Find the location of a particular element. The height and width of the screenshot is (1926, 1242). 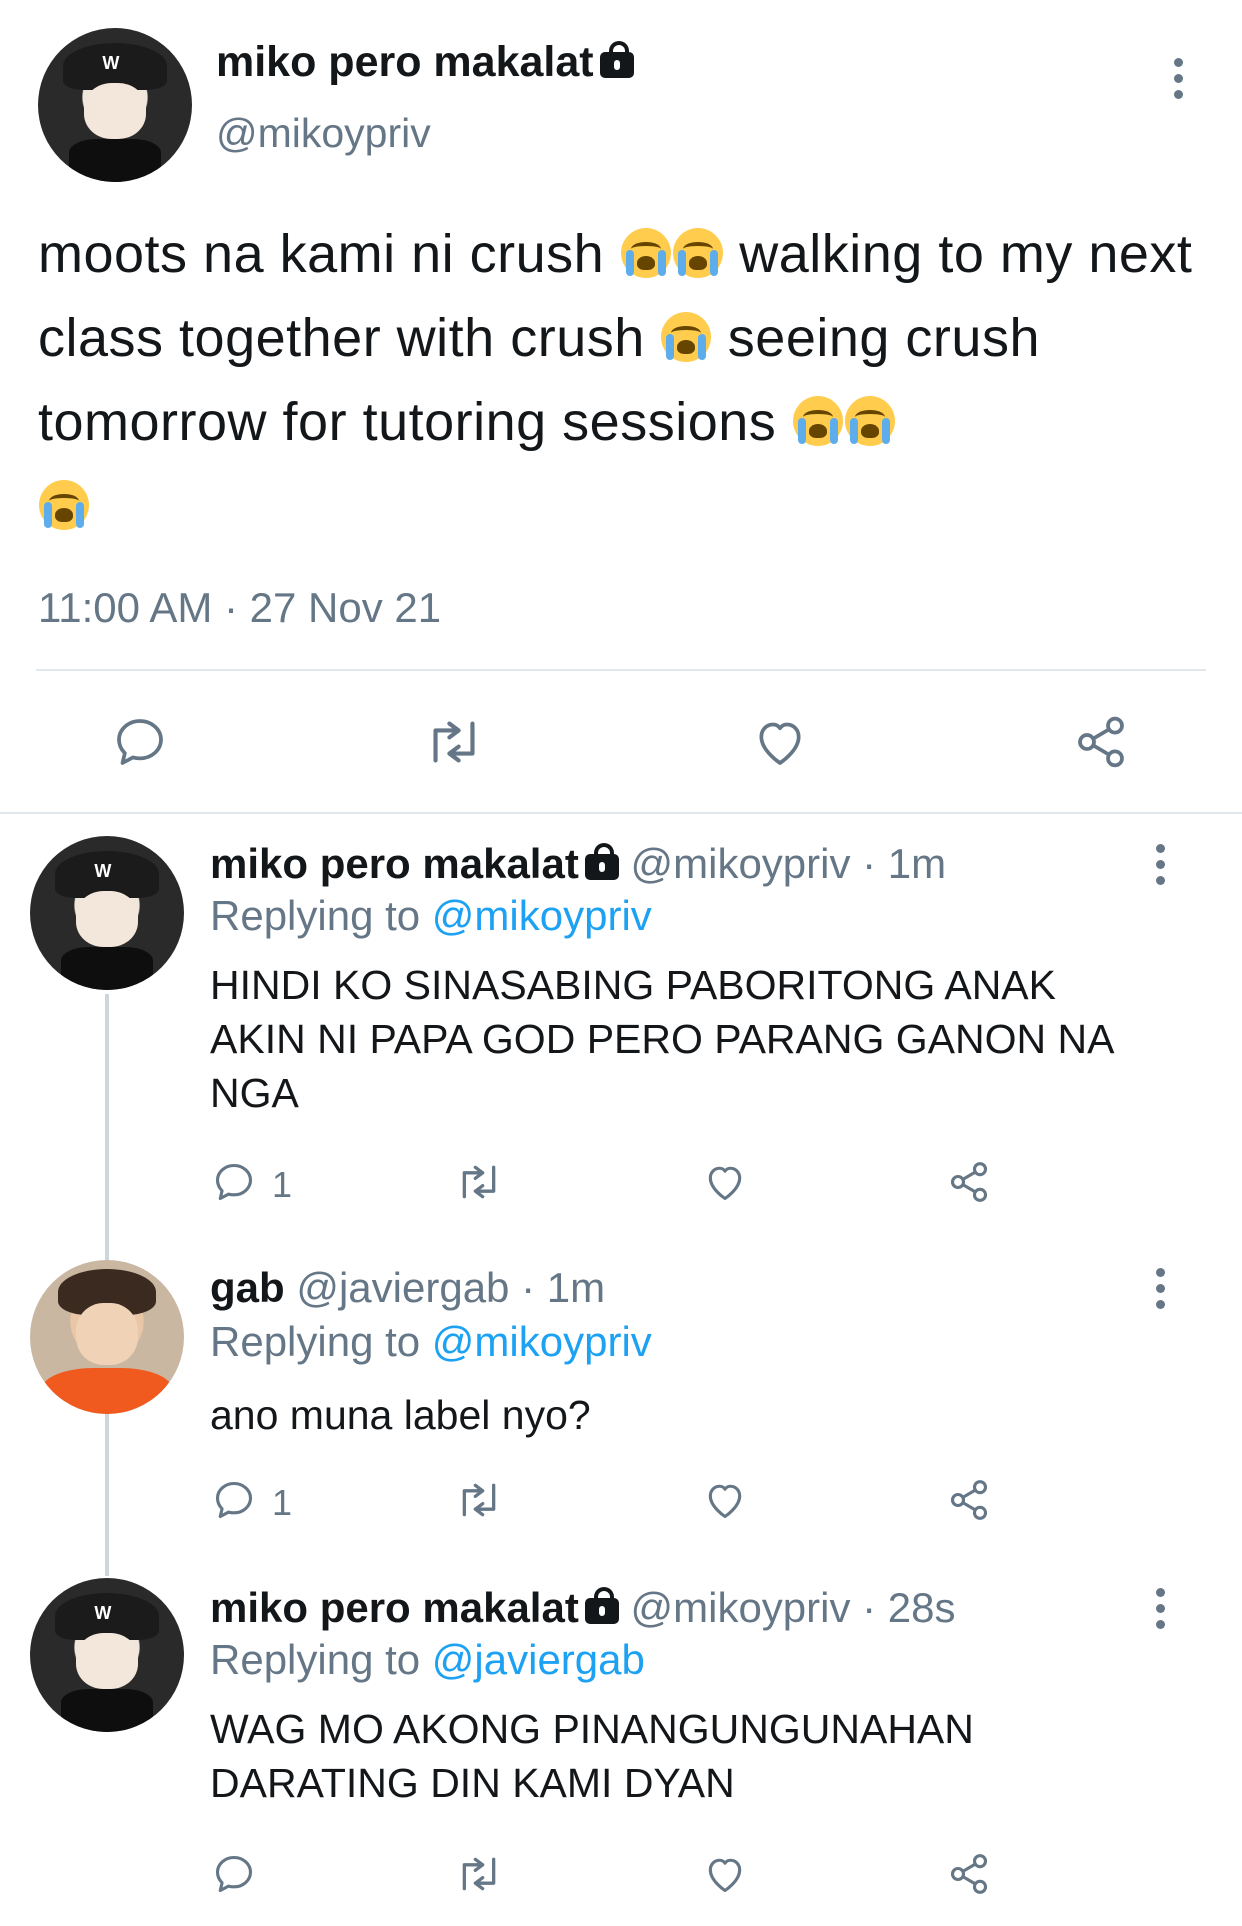

author-name: gab is located at coordinates (247, 1287).